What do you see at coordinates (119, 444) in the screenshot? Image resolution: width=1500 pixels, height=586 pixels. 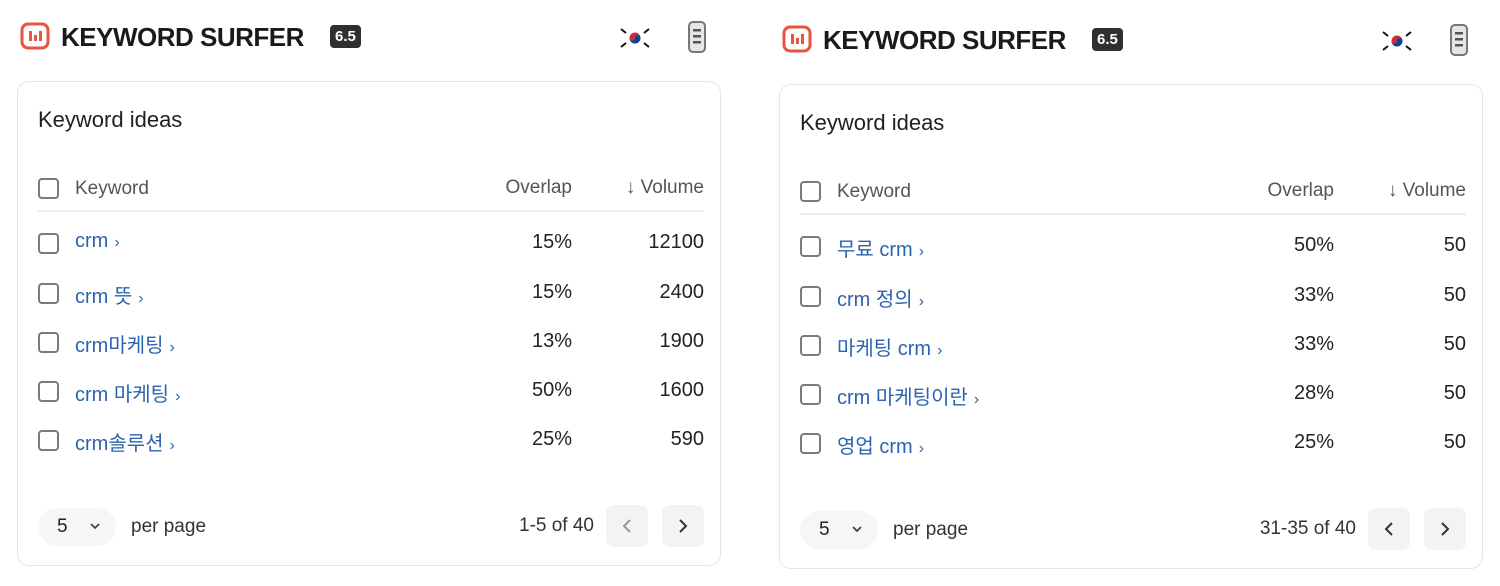 I see `keyword-text: crm솔루션` at bounding box center [119, 444].